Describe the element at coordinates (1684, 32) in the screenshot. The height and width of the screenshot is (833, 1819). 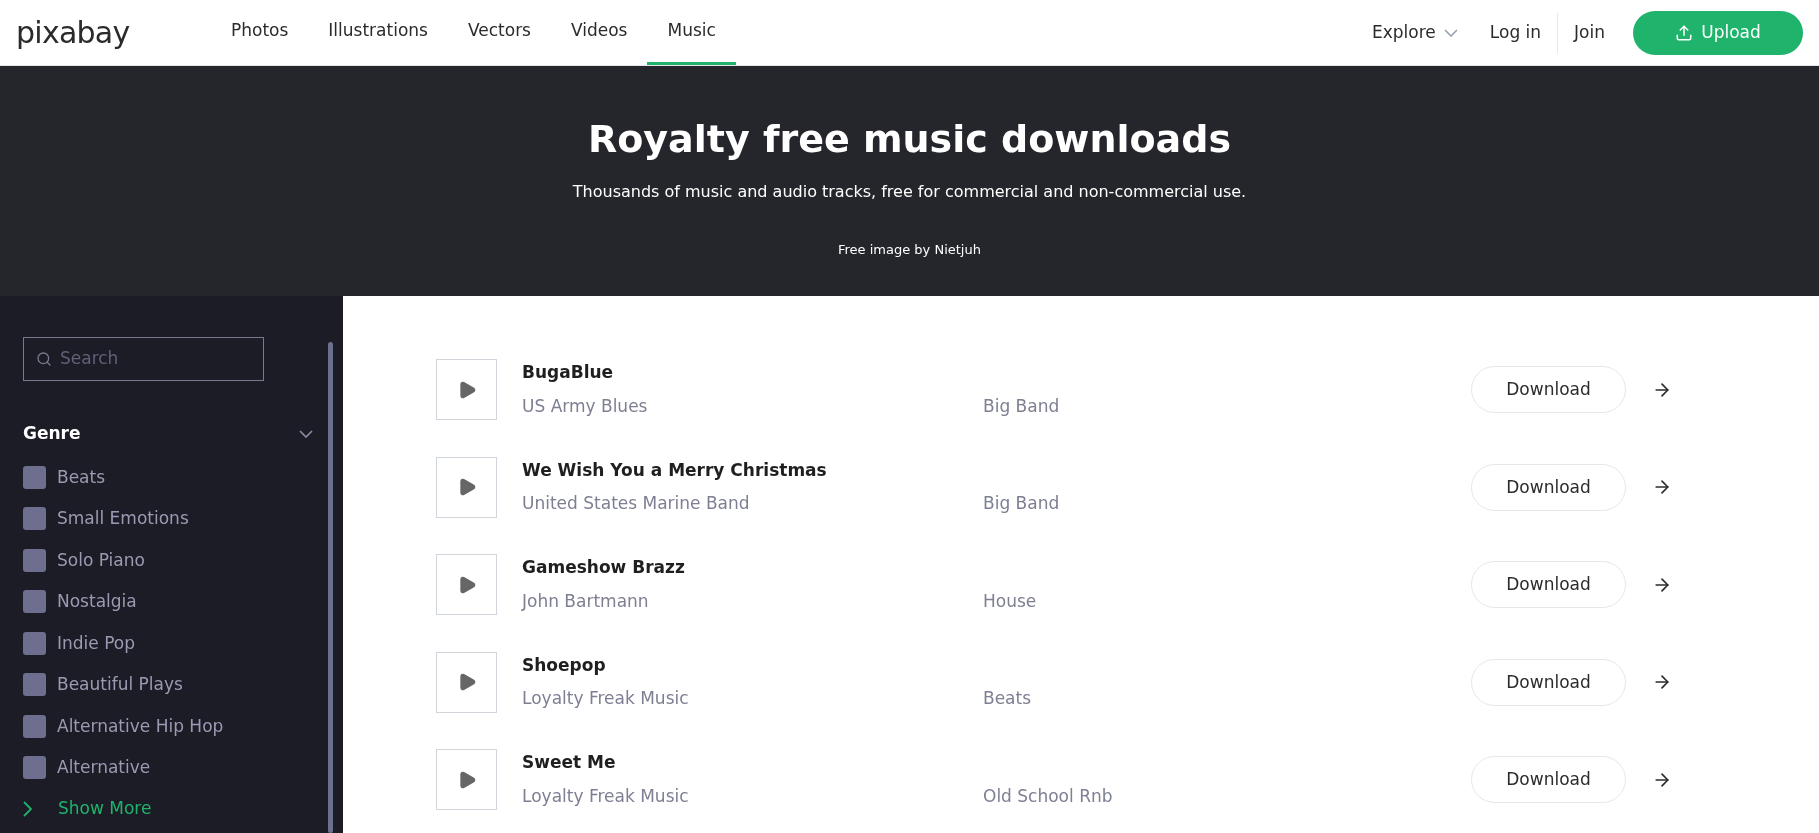
I see `upload-icon` at that location.